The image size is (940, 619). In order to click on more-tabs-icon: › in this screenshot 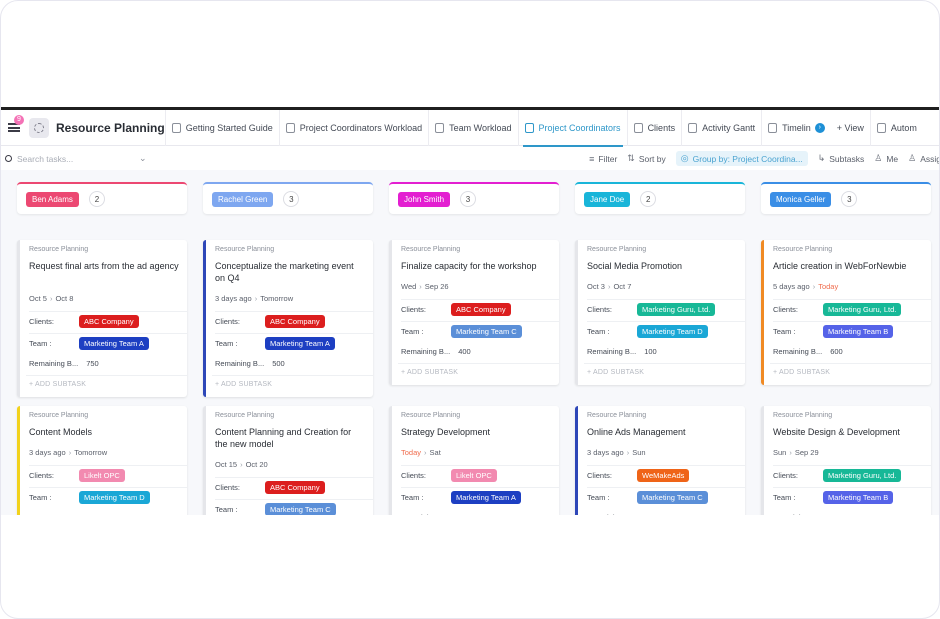, I will do `click(819, 127)`.